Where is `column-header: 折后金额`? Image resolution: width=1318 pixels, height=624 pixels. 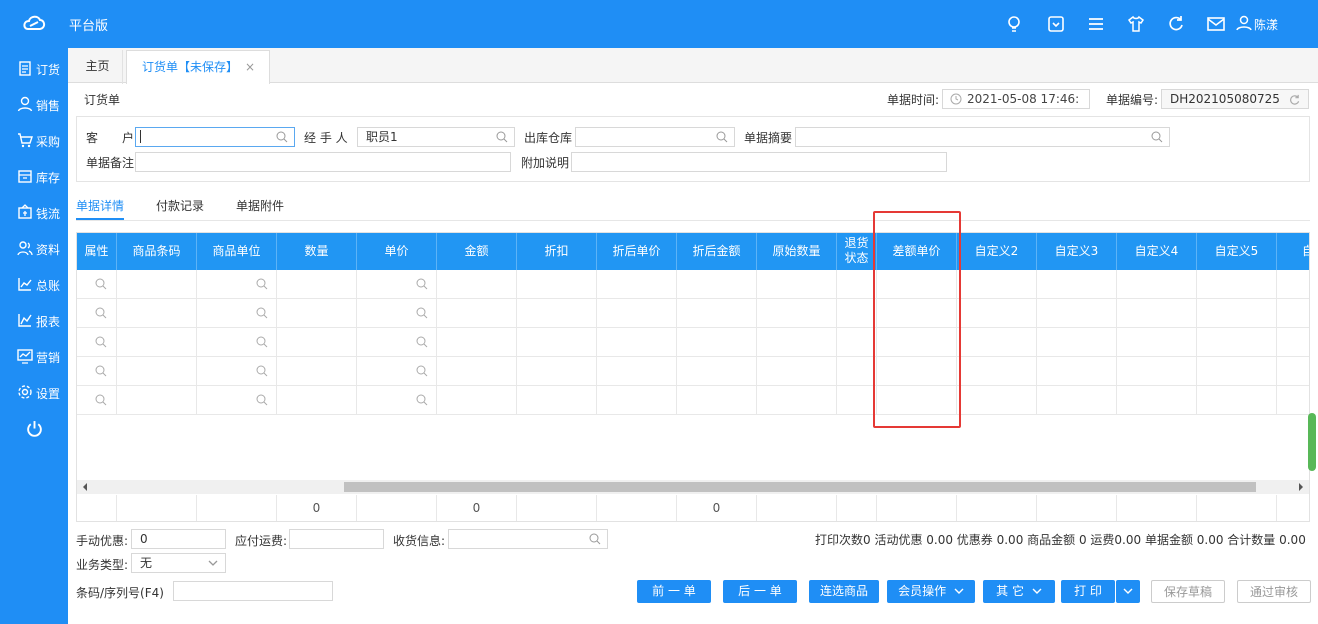
column-header: 折后金额 is located at coordinates (717, 251).